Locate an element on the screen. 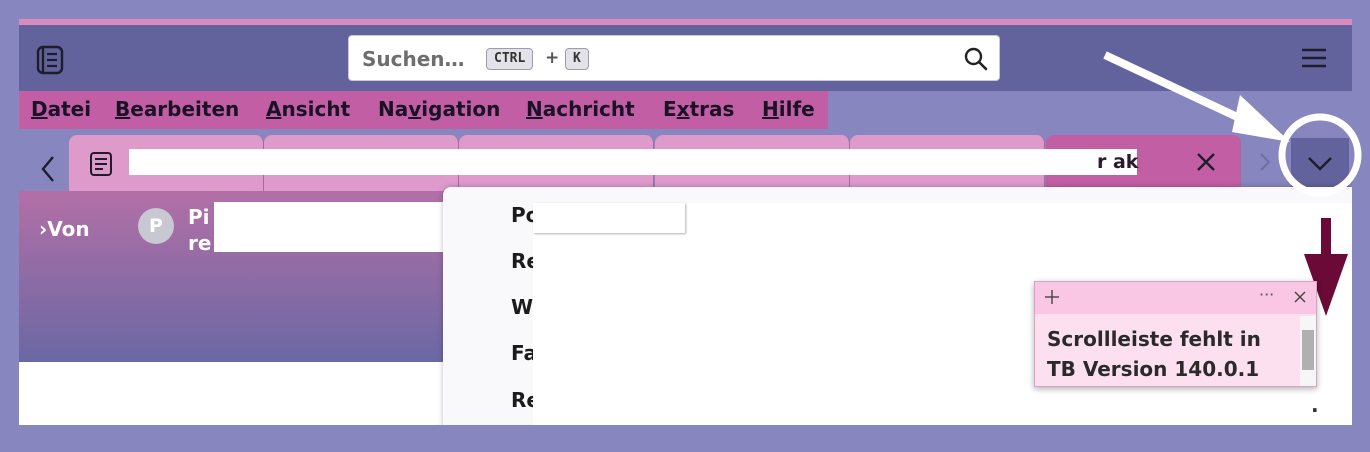 This screenshot has width=1370, height=452. shortcut-key-ctrl: CTRL is located at coordinates (510, 59).